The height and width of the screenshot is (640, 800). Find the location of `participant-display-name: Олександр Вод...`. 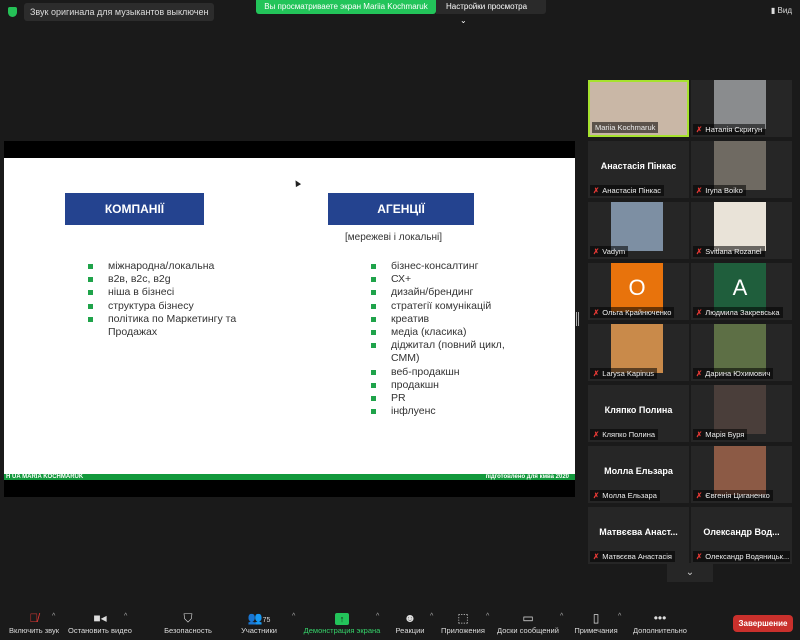

participant-display-name: Олександр Вод... is located at coordinates (741, 532).